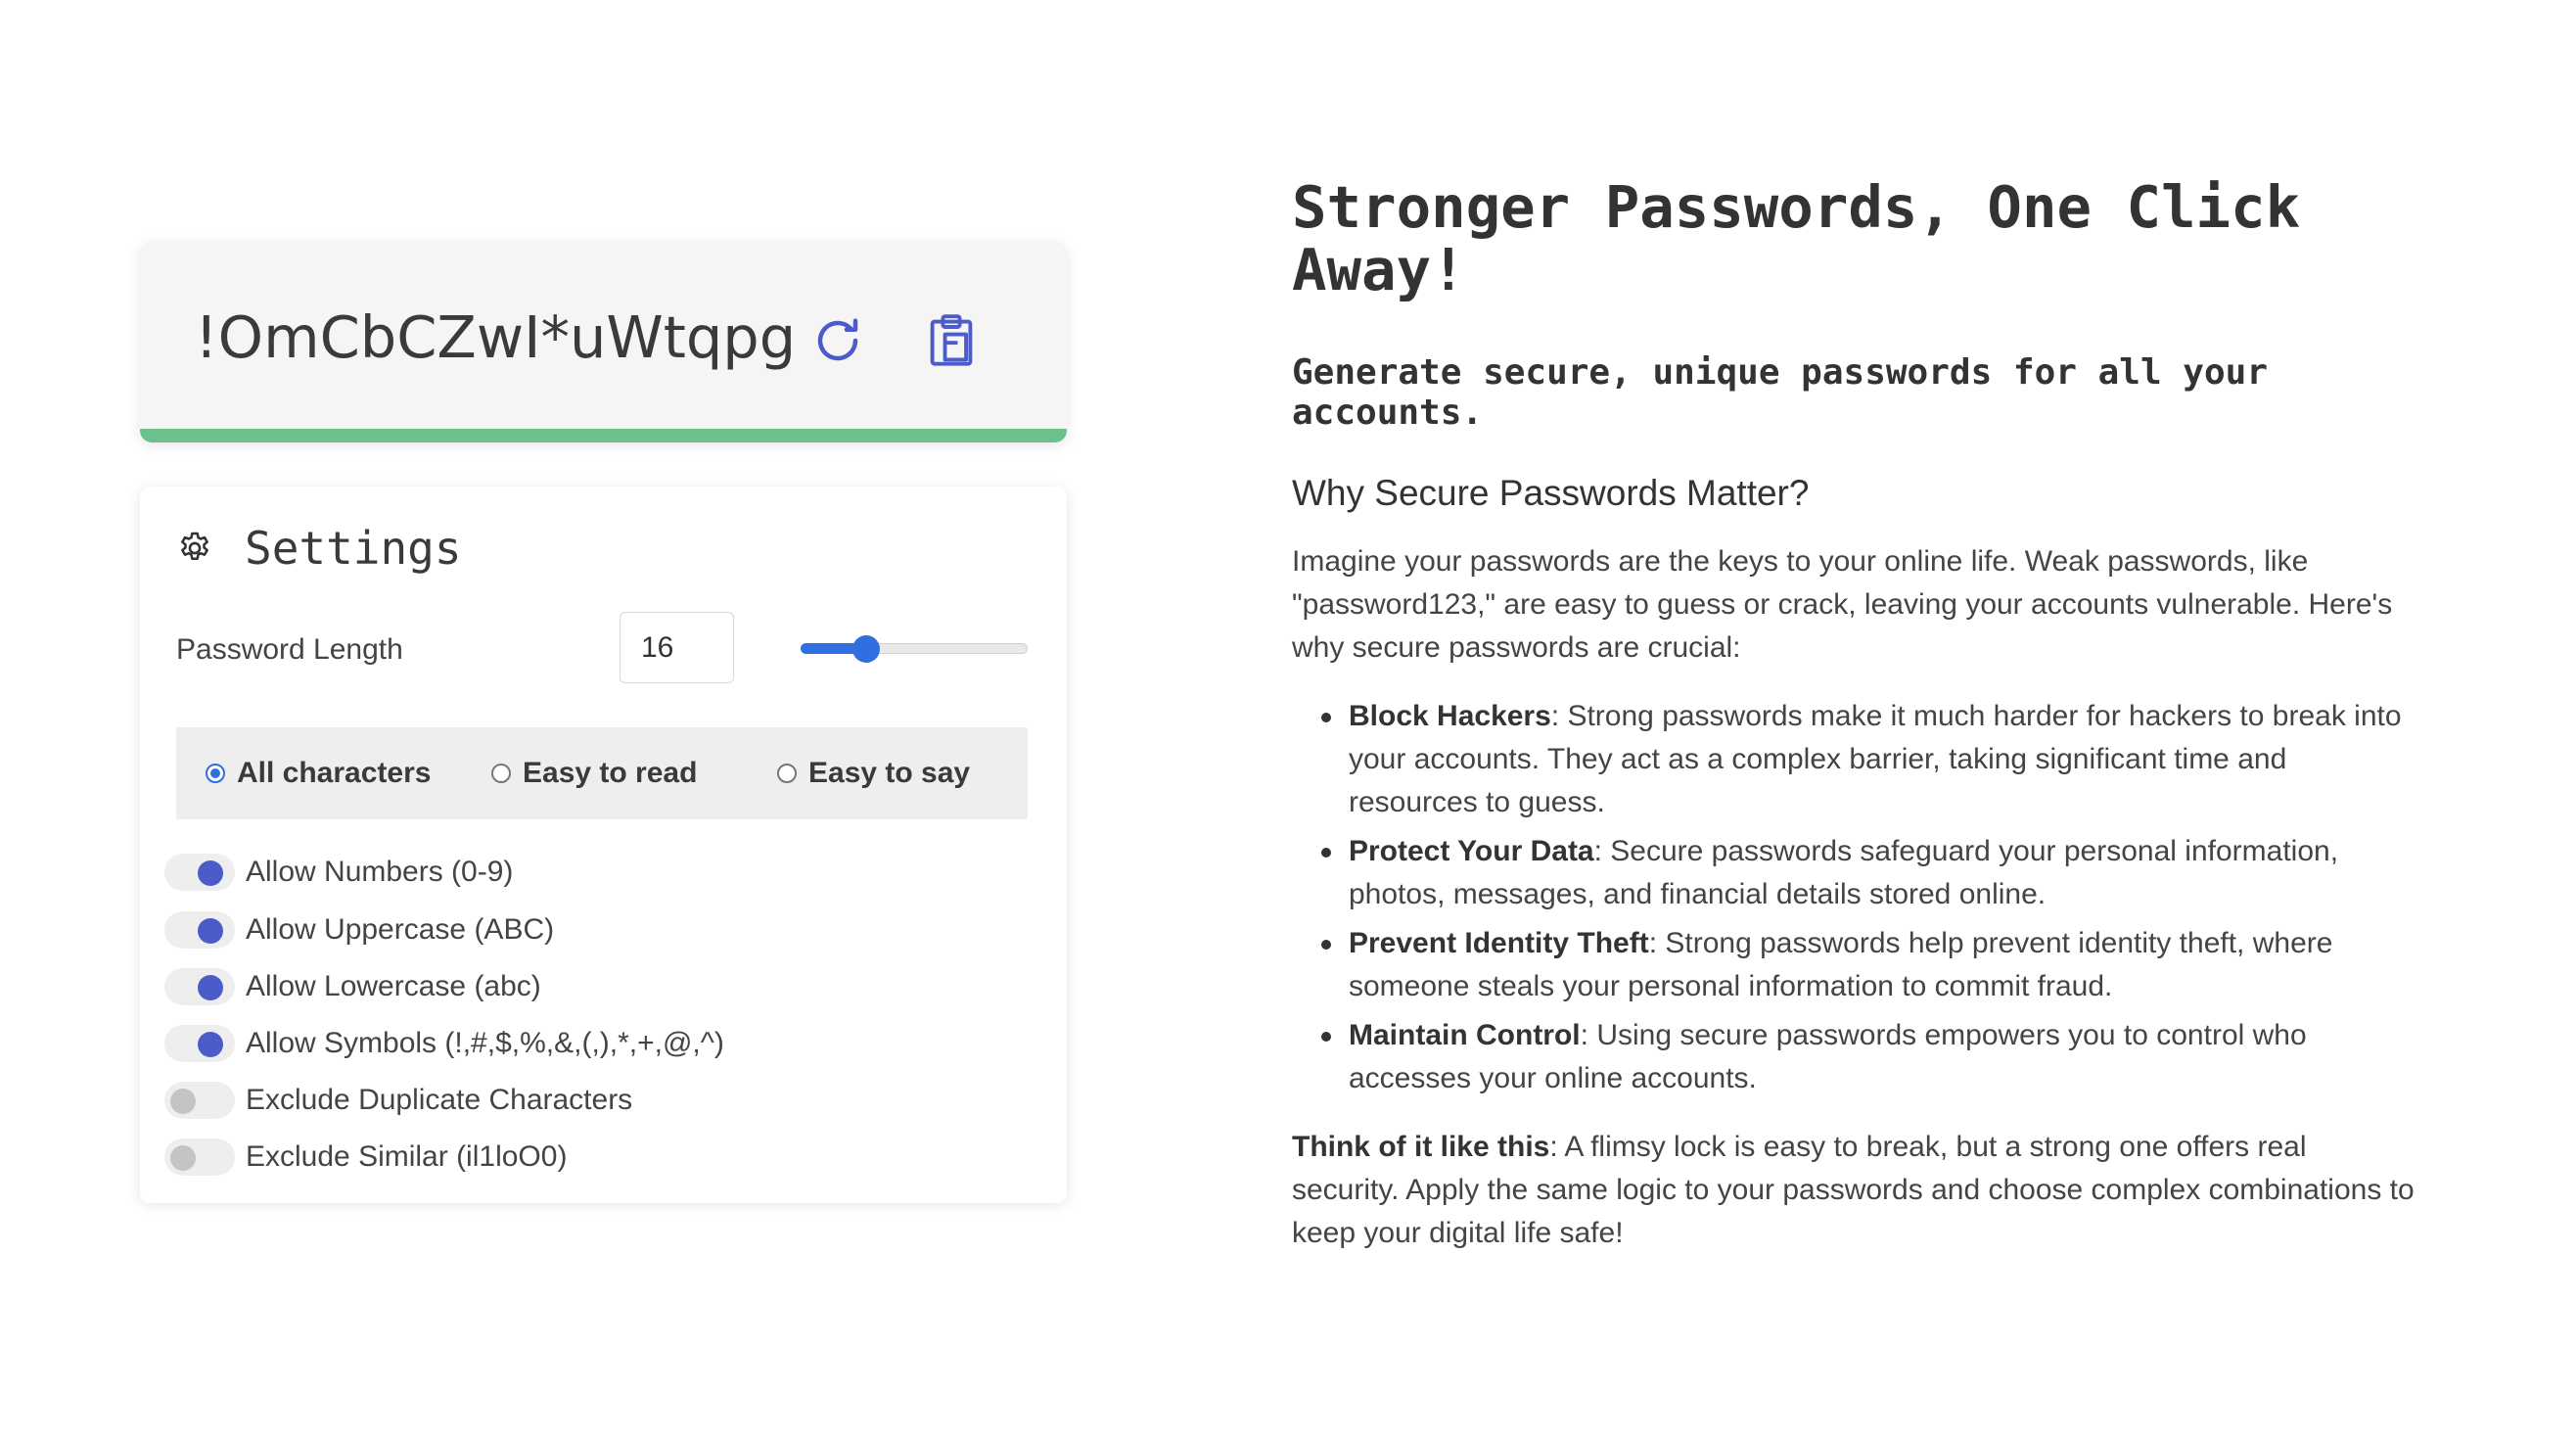 The width and height of the screenshot is (2576, 1439). Describe the element at coordinates (611, 773) in the screenshot. I see `radio-label: Easy to read` at that location.